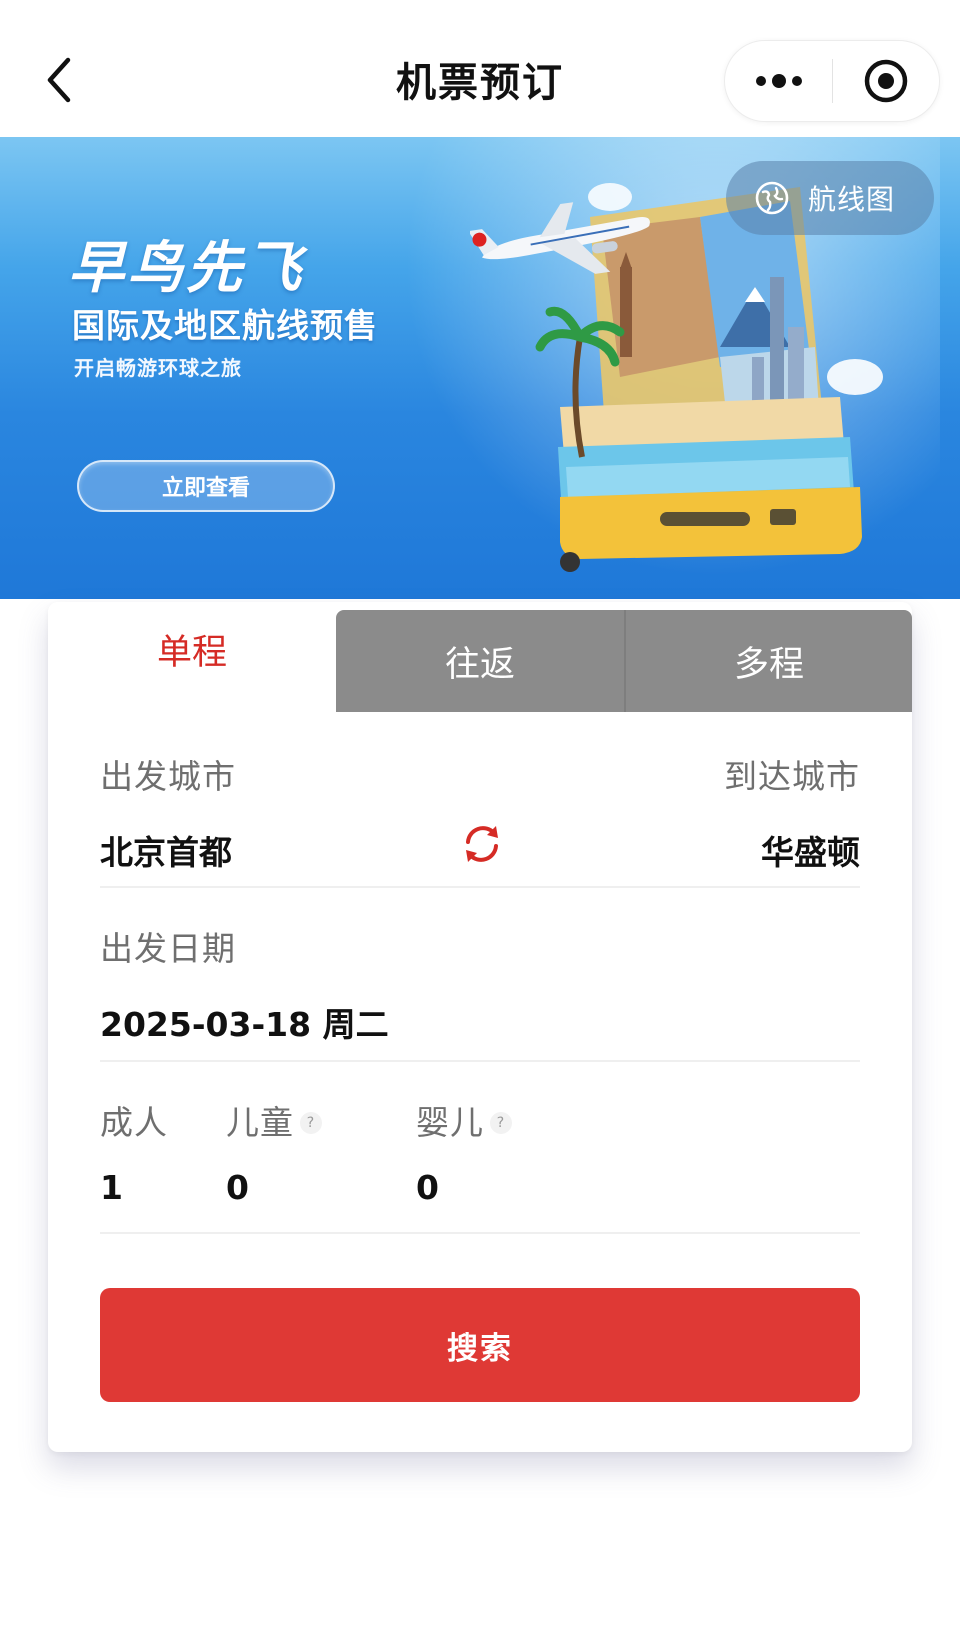  Describe the element at coordinates (225, 325) in the screenshot. I see `banner-subtitle: 国际及地区航线预售` at that location.